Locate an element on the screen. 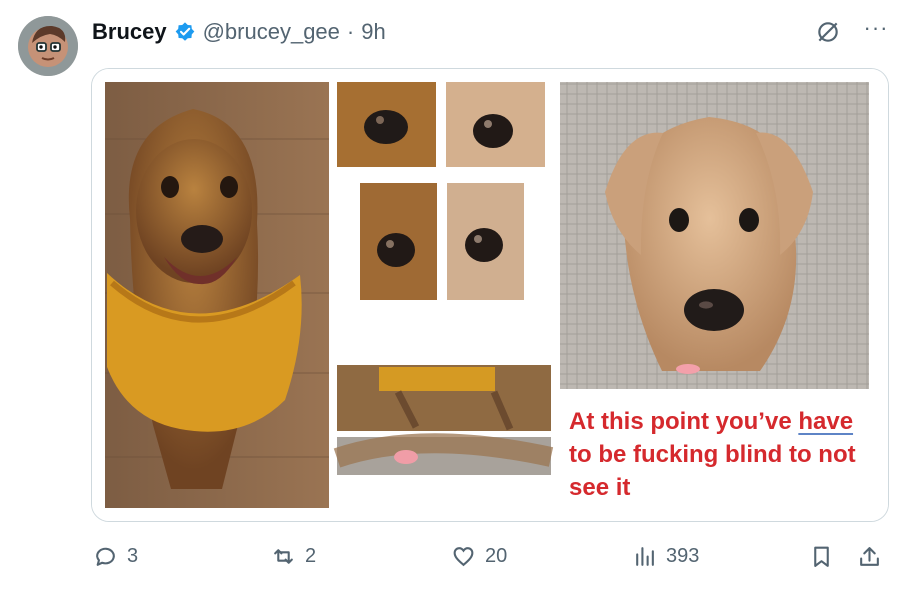 This screenshot has width=906, height=590. tweet-top-actions: ··· is located at coordinates (852, 31).